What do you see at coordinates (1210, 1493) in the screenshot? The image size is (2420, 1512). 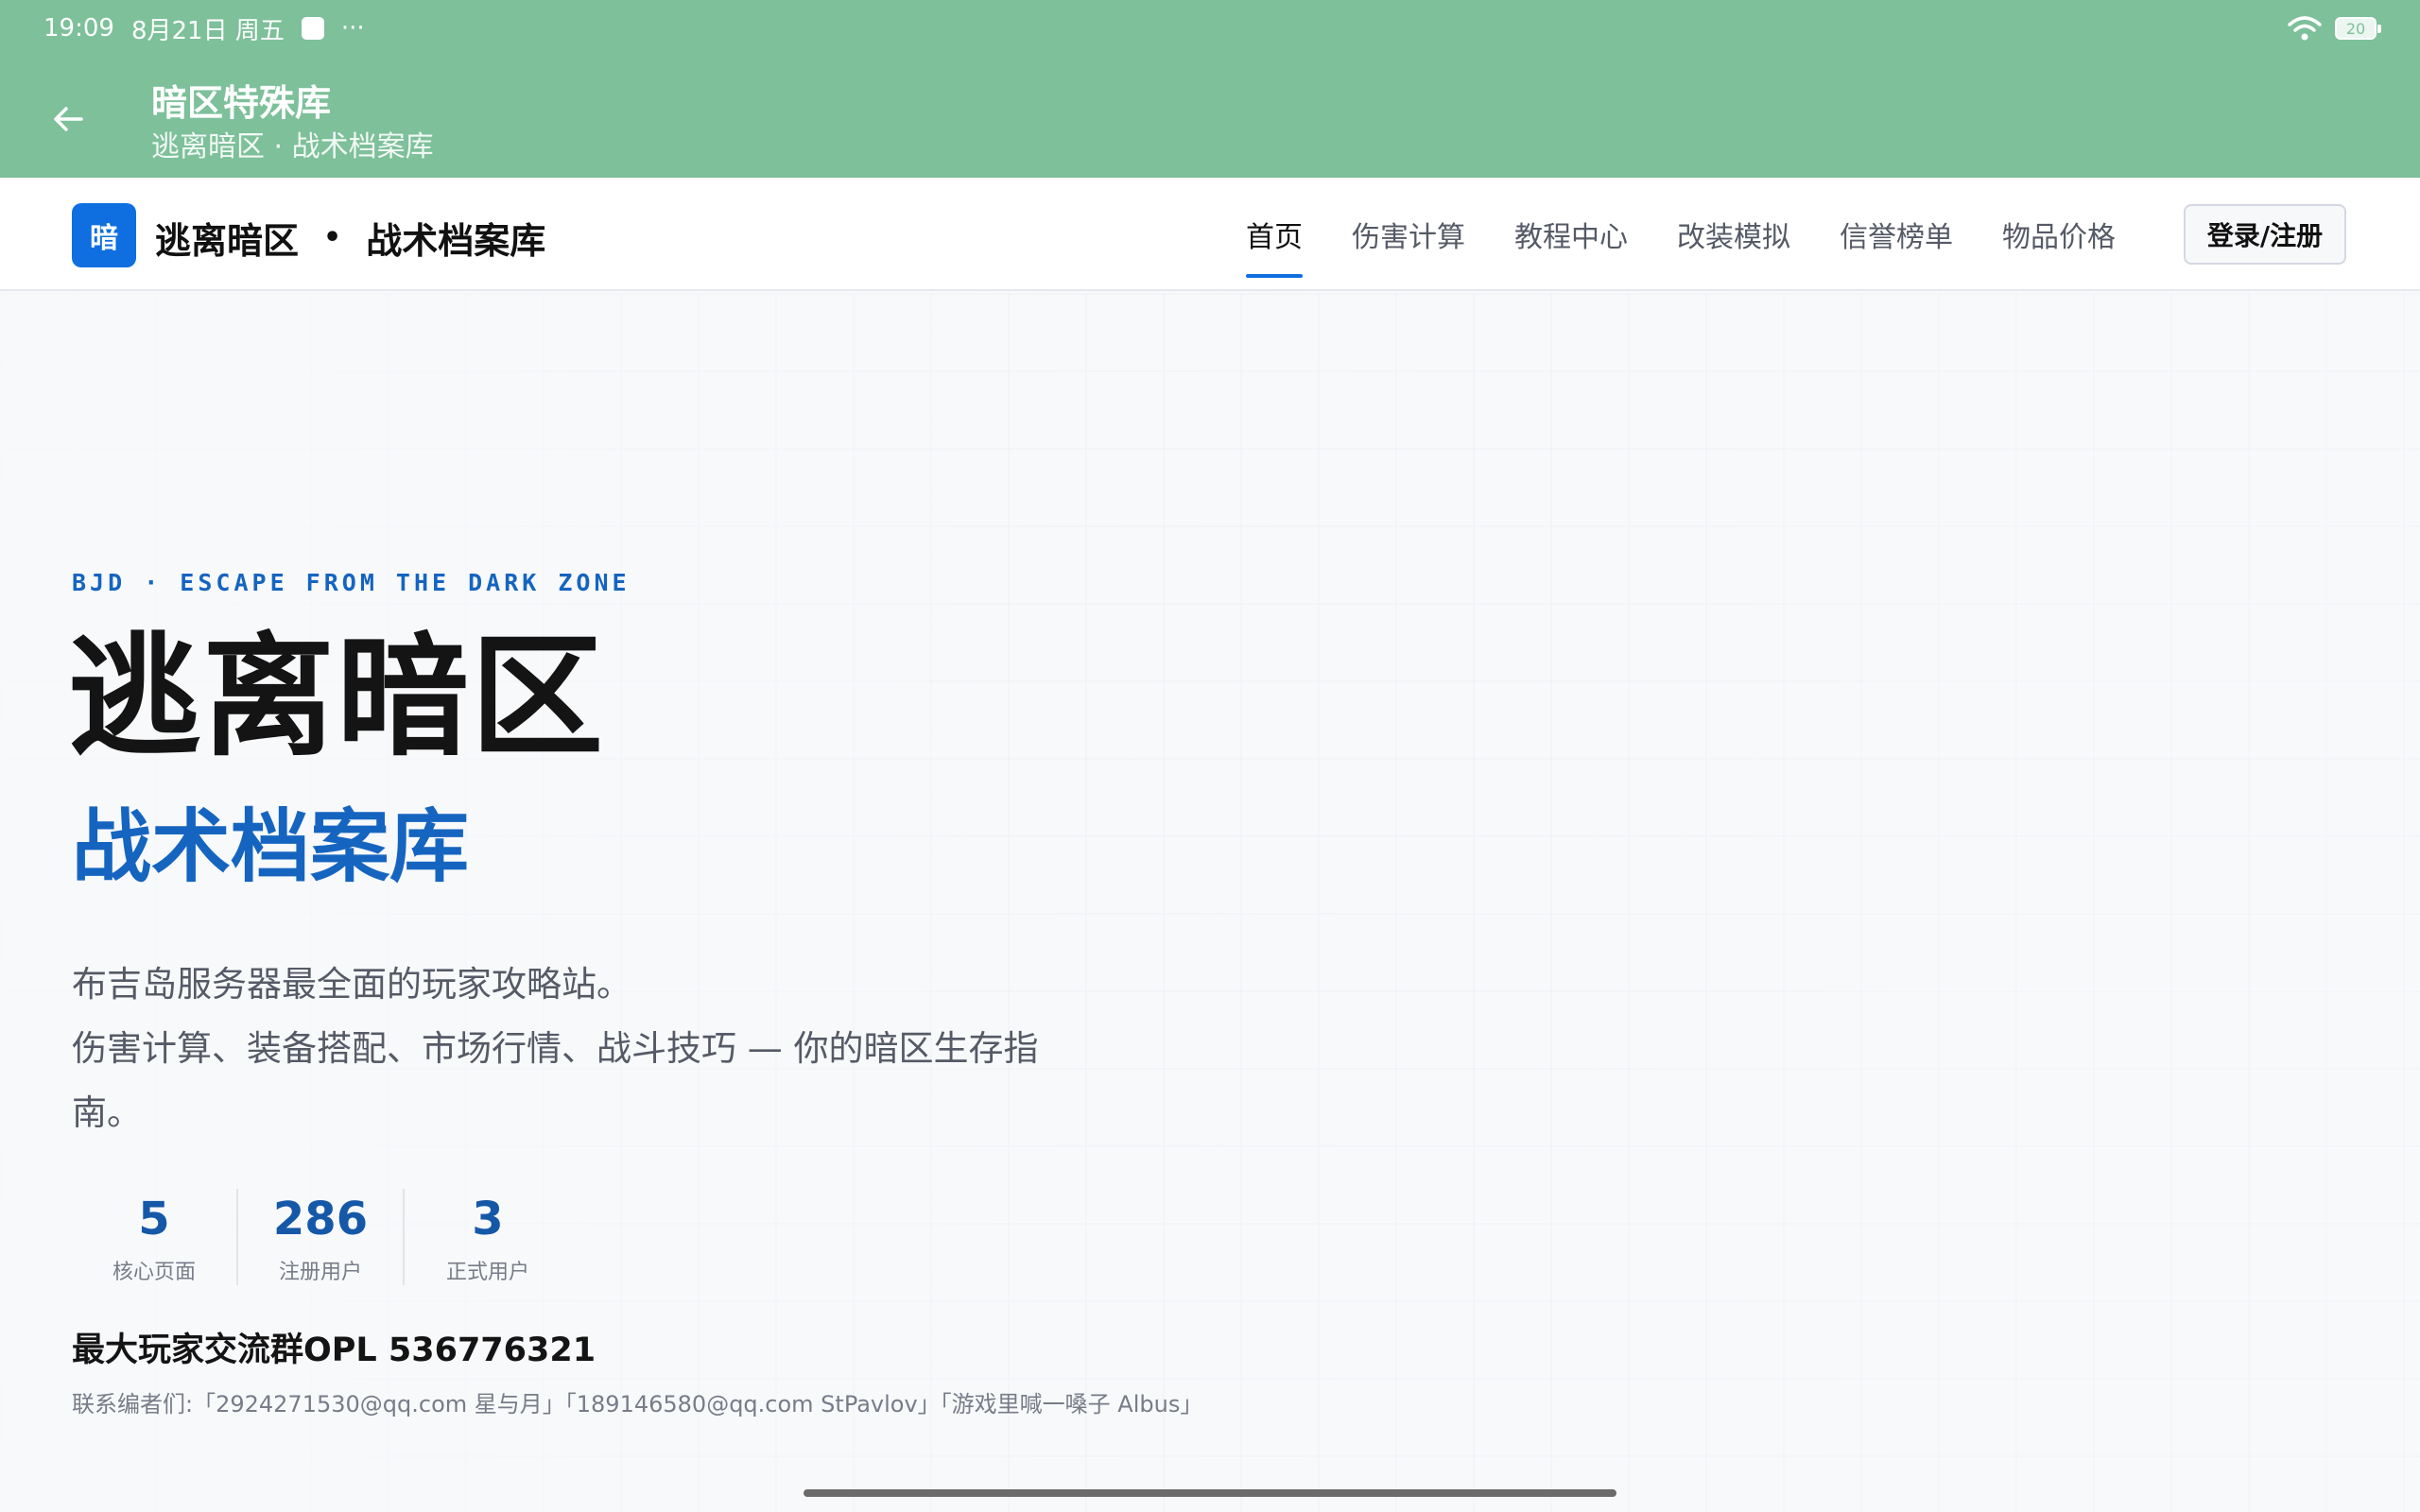 I see `home-indicator` at bounding box center [1210, 1493].